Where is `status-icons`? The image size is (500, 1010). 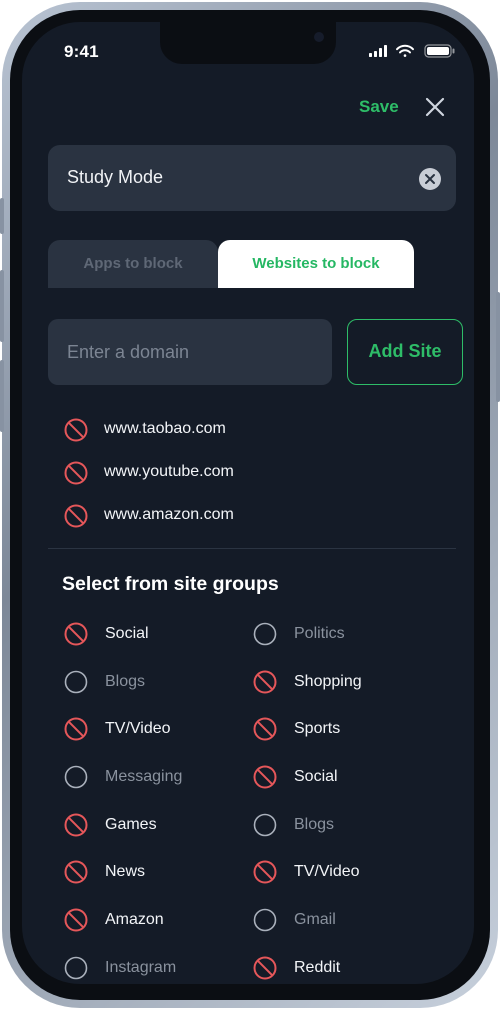 status-icons is located at coordinates (412, 51).